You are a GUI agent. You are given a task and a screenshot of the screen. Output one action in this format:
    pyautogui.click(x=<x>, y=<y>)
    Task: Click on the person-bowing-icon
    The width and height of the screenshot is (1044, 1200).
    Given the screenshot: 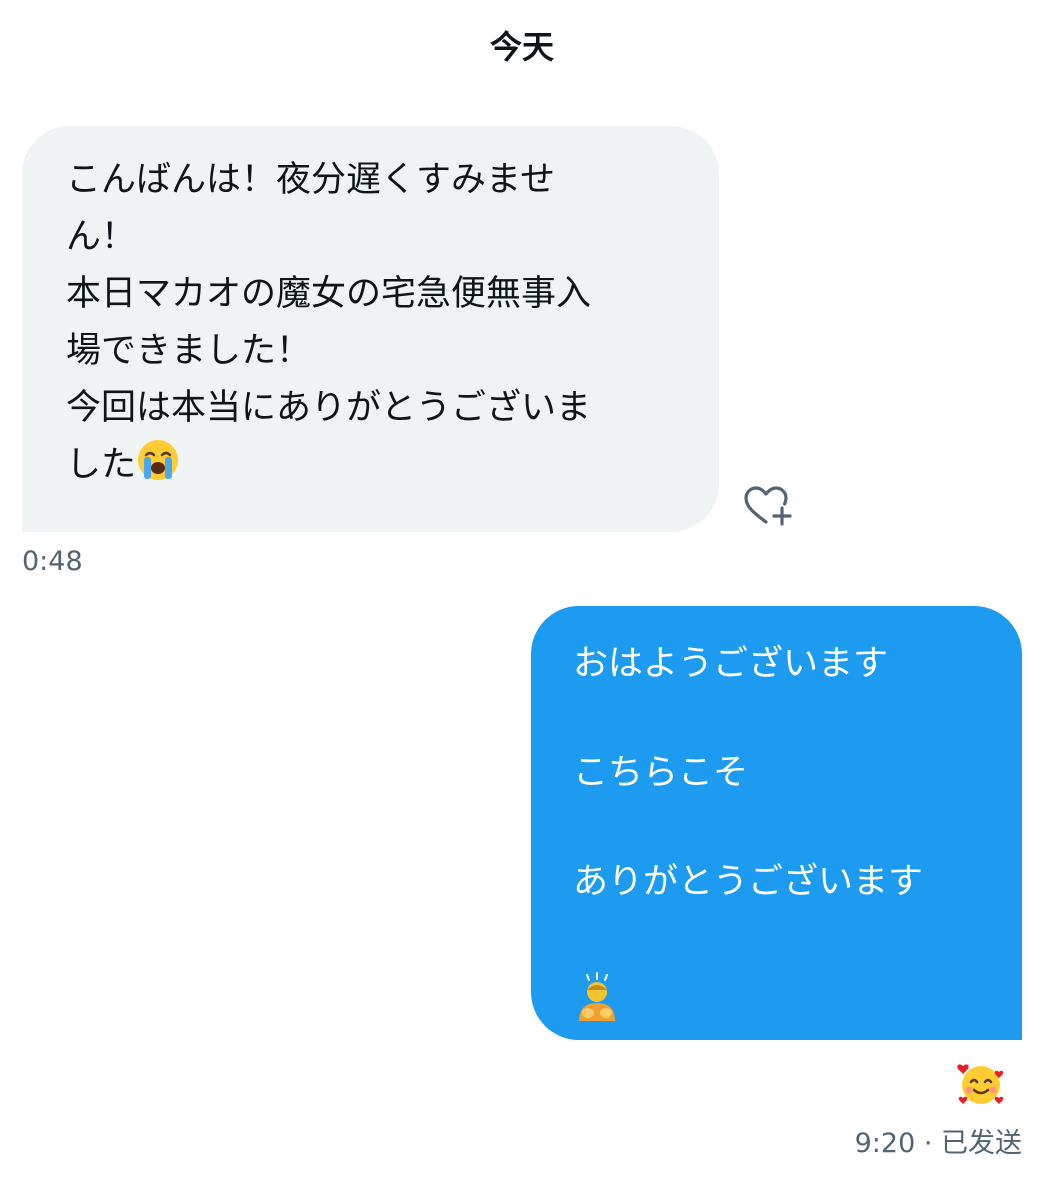 What is the action you would take?
    pyautogui.click(x=597, y=996)
    